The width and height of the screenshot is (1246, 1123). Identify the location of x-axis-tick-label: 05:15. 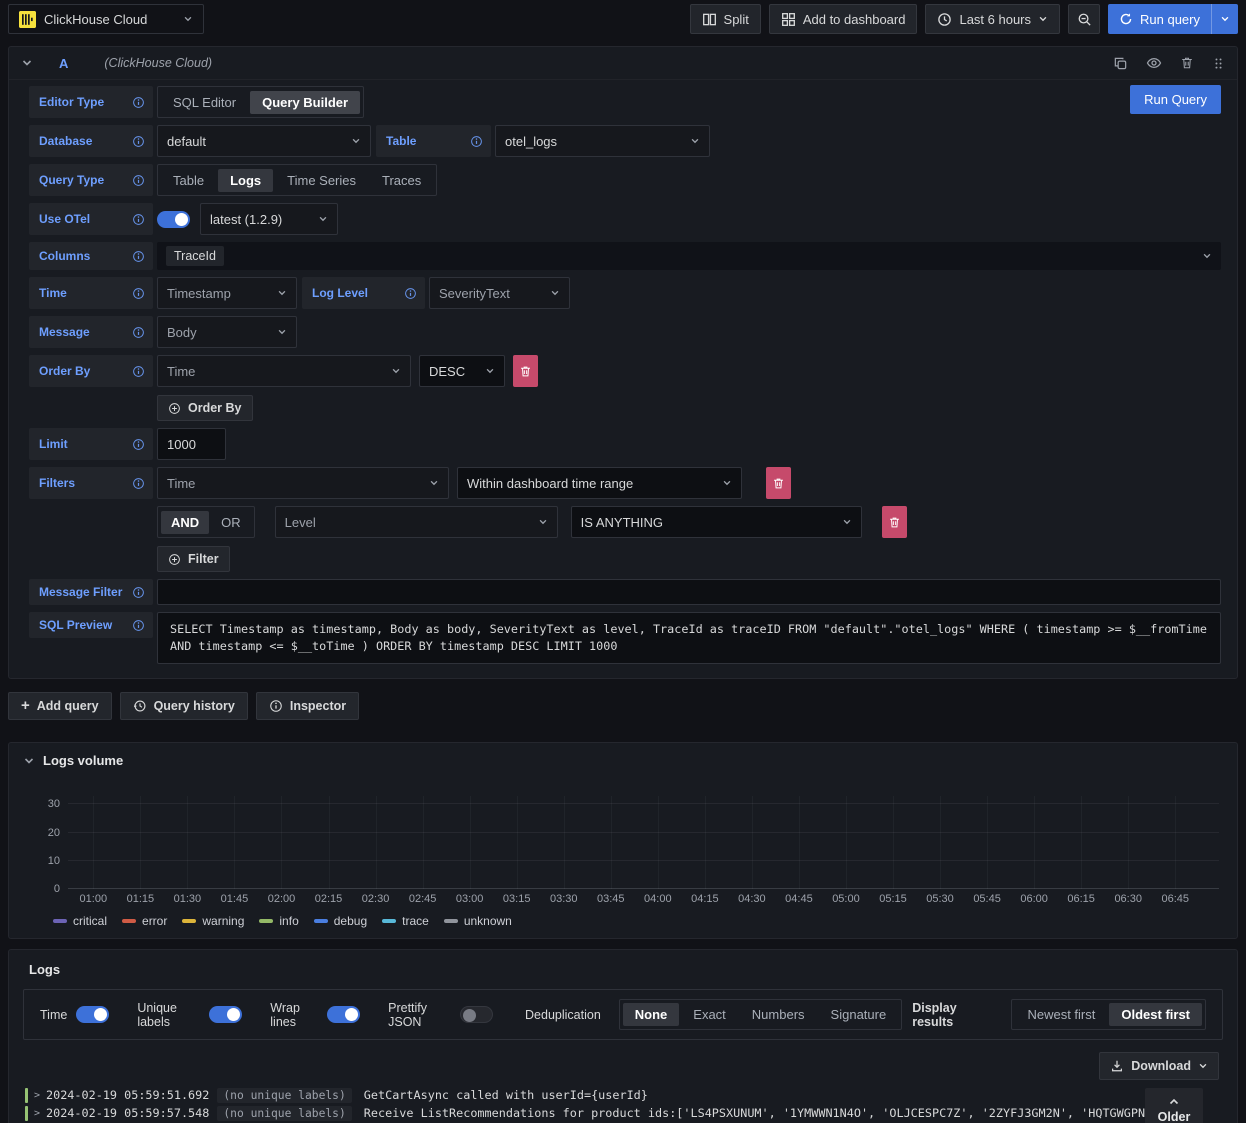
(893, 899).